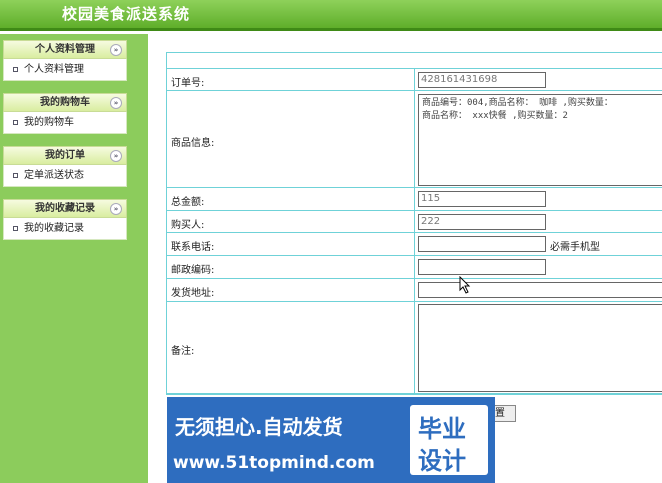  Describe the element at coordinates (482, 267) in the screenshot. I see `zip-field` at that location.